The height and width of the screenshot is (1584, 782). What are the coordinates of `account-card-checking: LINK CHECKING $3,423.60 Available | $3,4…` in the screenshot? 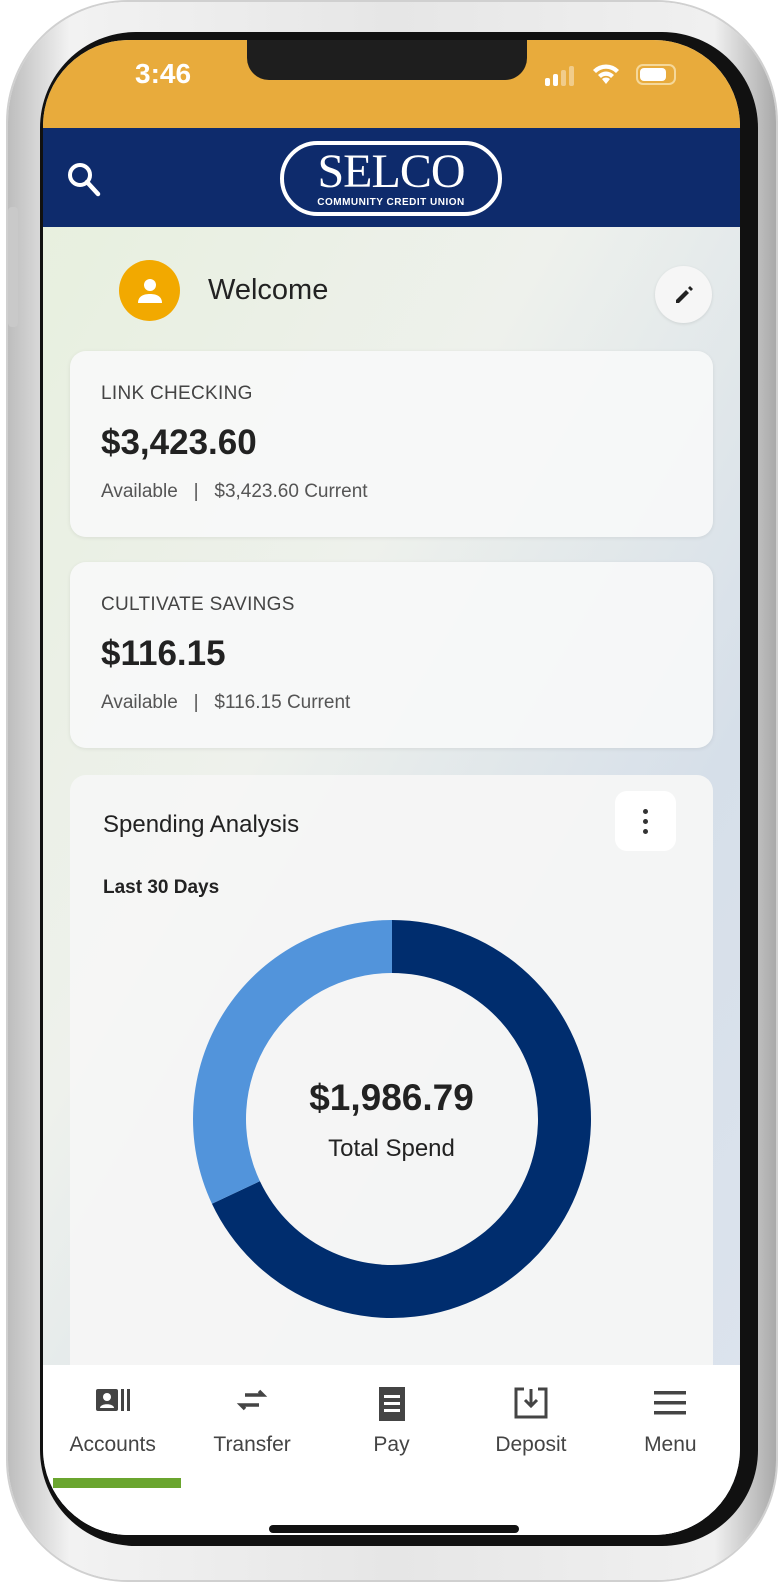 It's located at (391, 444).